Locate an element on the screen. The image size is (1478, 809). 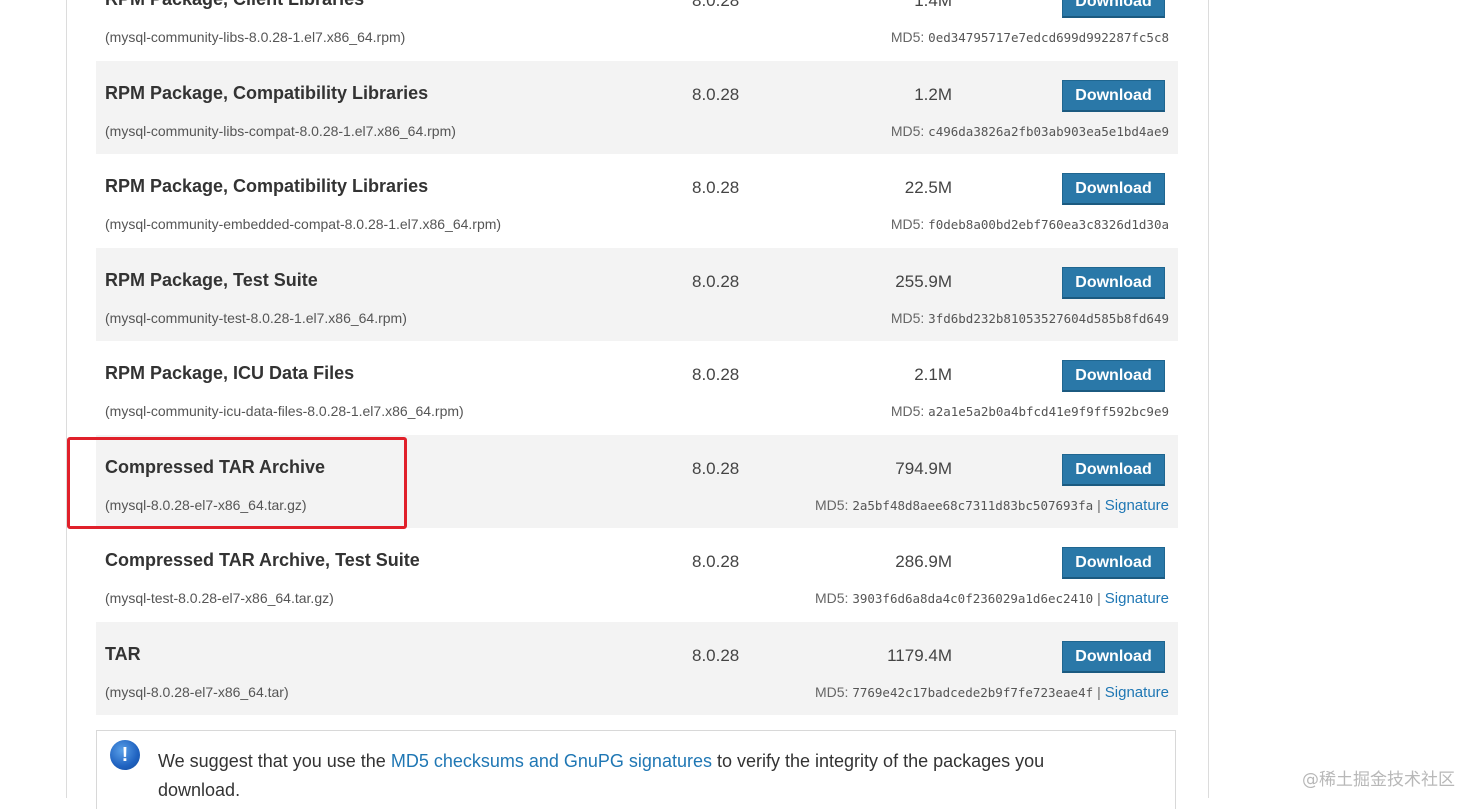
md5-checksum: MD5: c496da3826a2fb03ab903ea5e1bd4ae9 is located at coordinates (1030, 131).